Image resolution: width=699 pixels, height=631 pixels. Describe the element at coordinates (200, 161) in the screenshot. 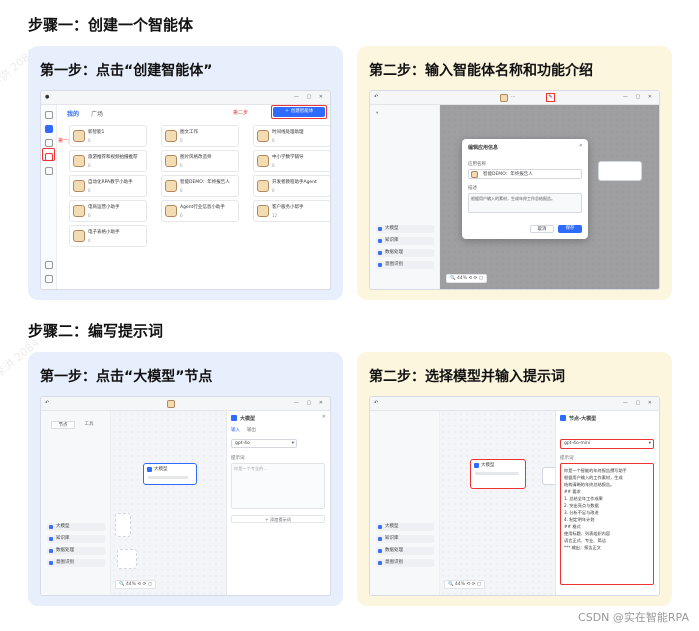

I see `agent-card: 图片风格改造师 0` at that location.